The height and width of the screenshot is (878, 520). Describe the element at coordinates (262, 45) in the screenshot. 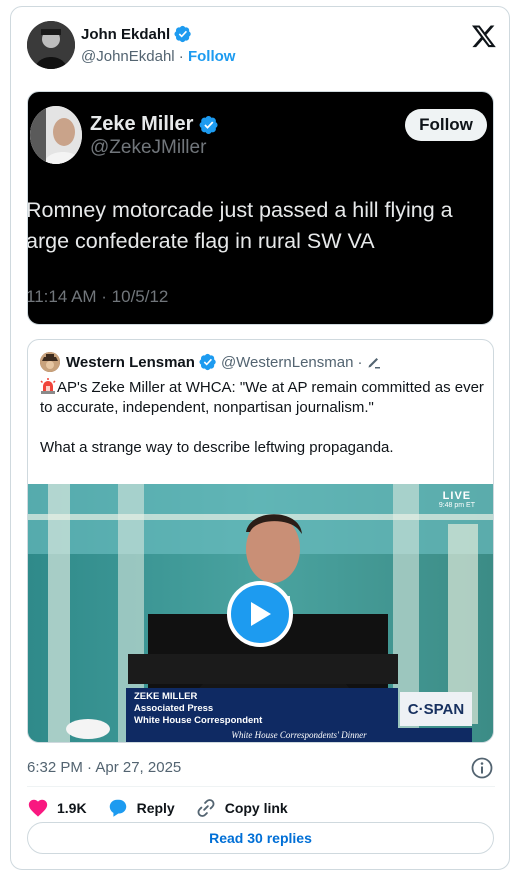

I see `tweet-author-header: John Ekdahl @JohnEkdahl · Follow` at that location.